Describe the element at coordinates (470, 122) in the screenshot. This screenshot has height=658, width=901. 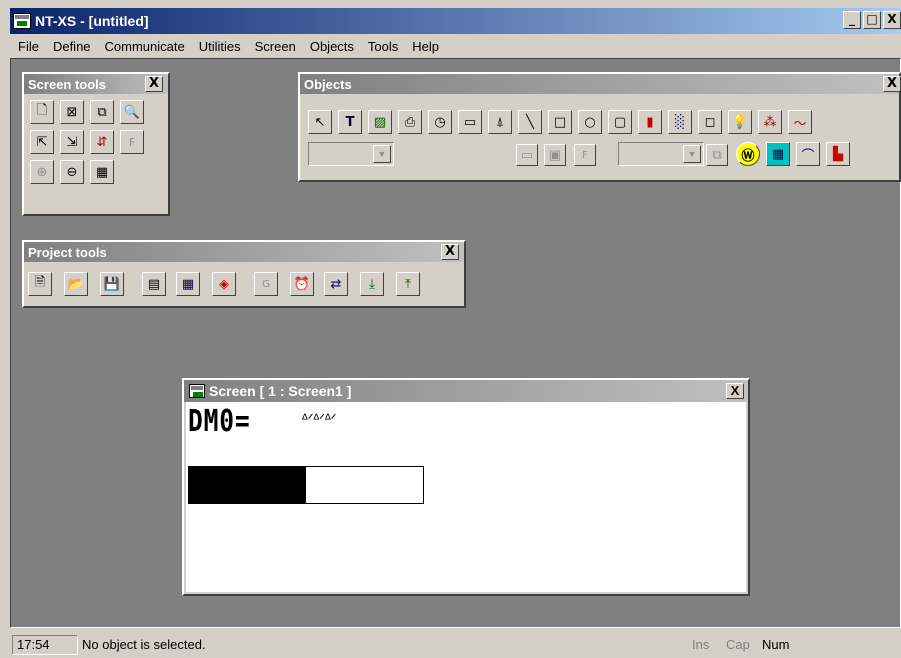
I see `text-display-icon: ▭` at that location.